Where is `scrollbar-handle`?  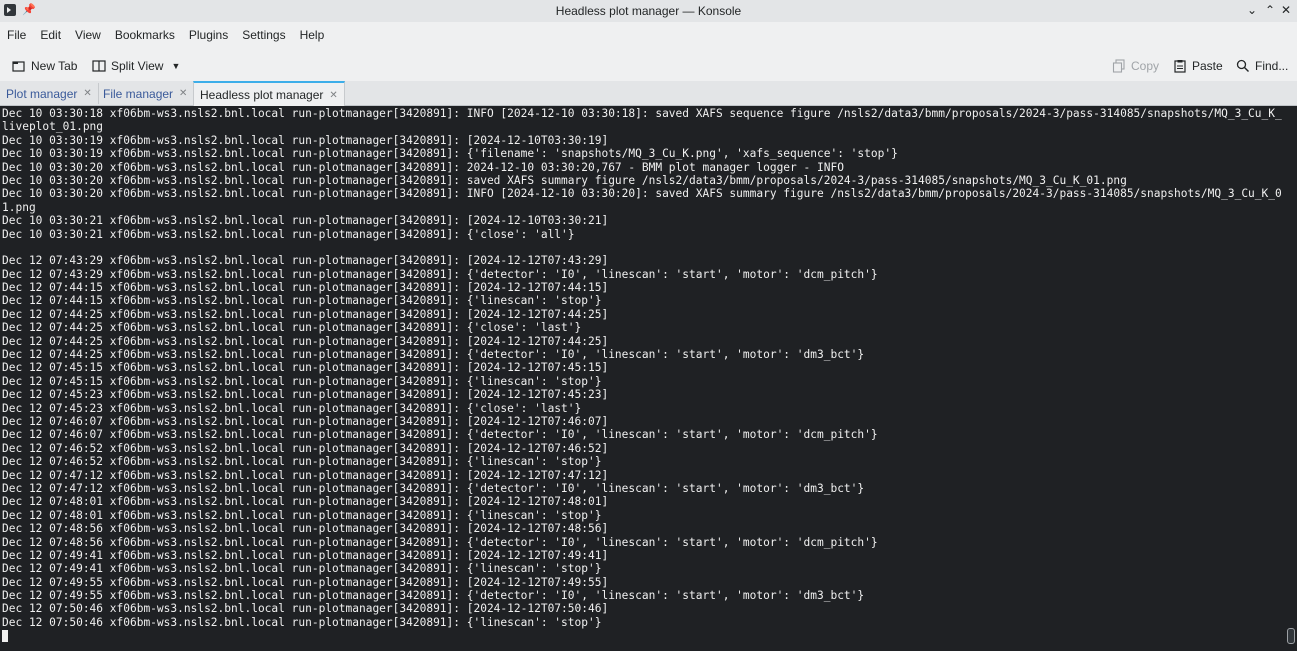 scrollbar-handle is located at coordinates (1291, 636).